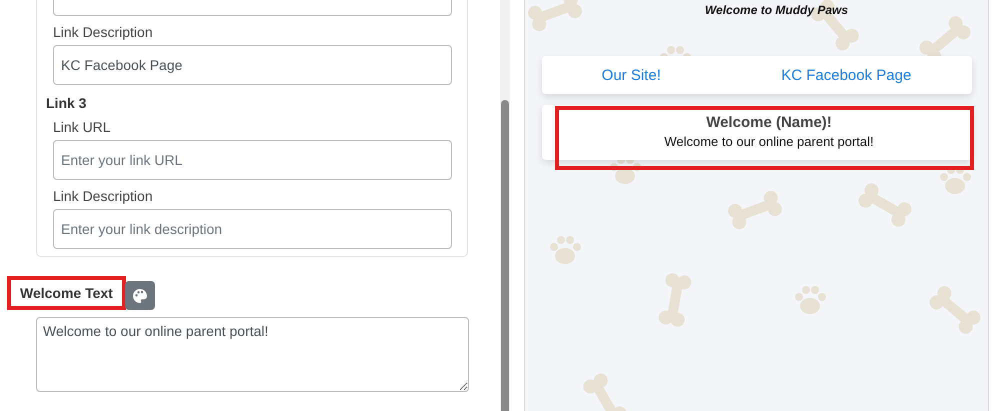 Image resolution: width=997 pixels, height=411 pixels. Describe the element at coordinates (631, 75) in the screenshot. I see `link: Our Site!` at that location.